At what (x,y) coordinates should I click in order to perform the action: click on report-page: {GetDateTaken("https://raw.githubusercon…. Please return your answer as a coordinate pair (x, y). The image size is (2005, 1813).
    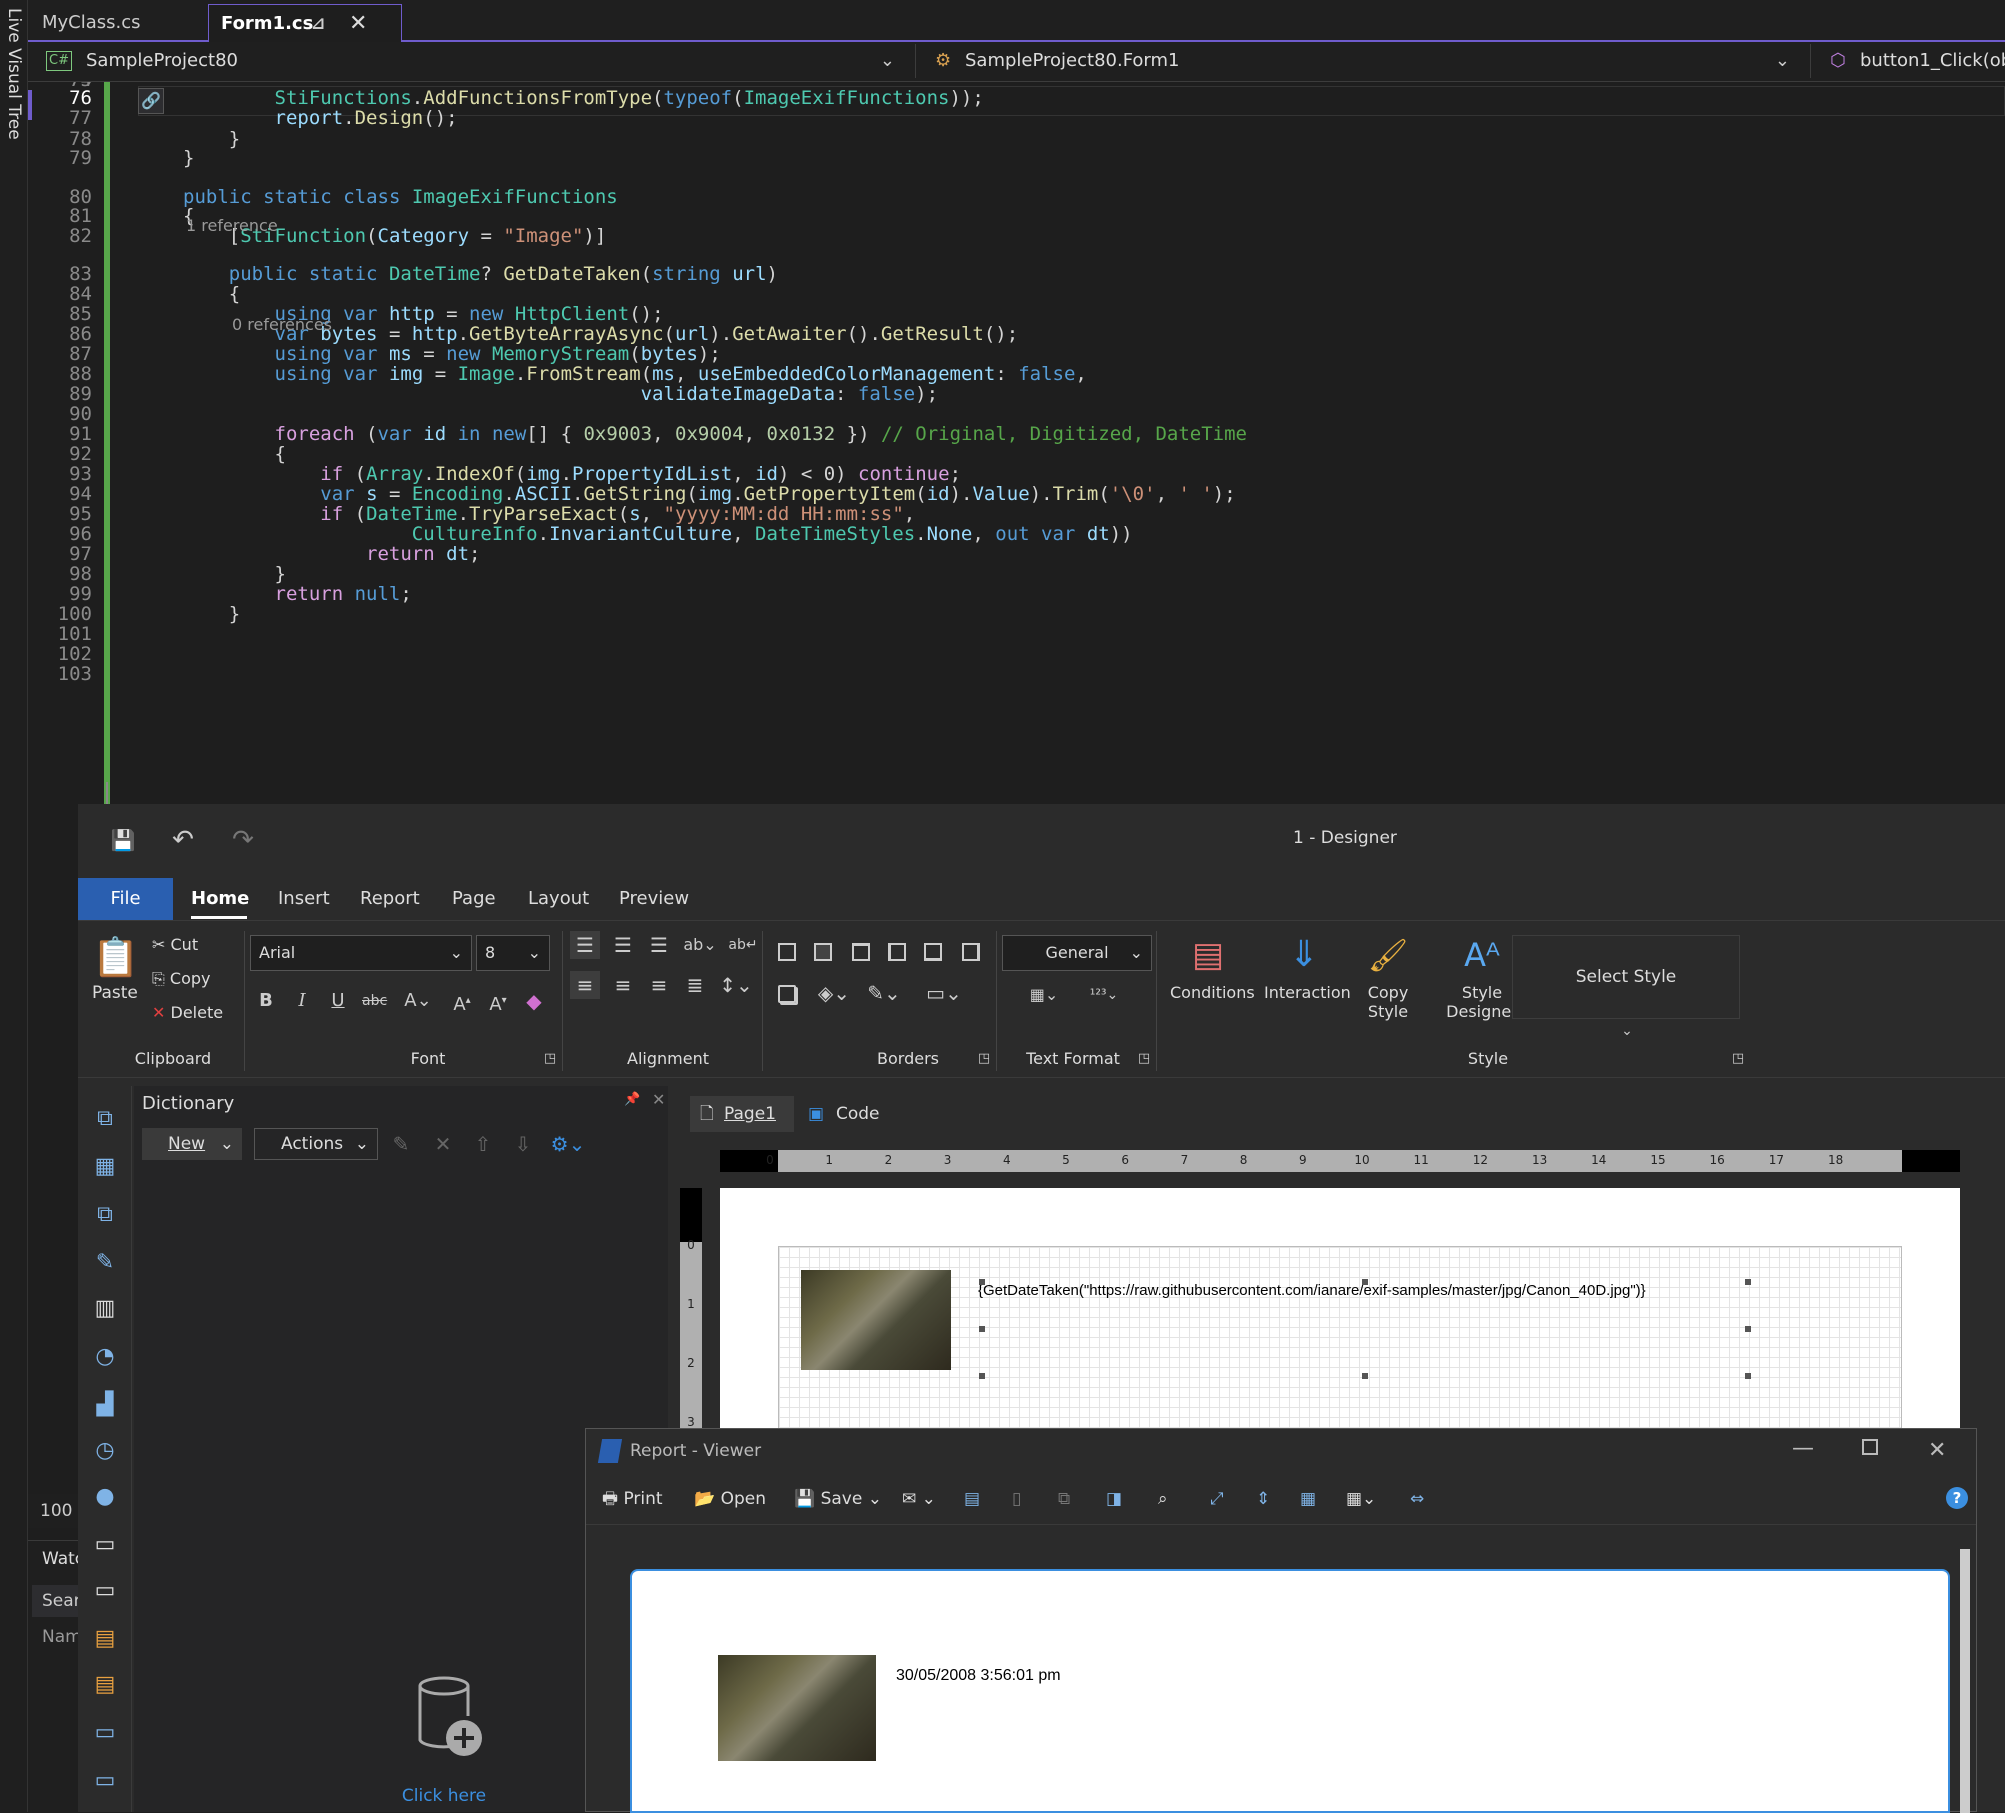
    Looking at the image, I should click on (1340, 1317).